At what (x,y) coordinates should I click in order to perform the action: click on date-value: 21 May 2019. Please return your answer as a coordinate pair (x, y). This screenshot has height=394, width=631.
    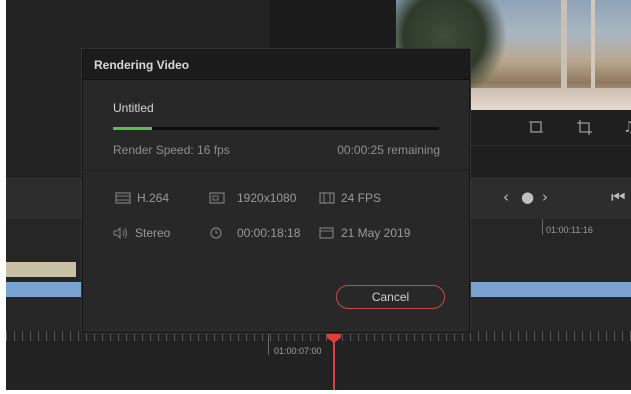
    Looking at the image, I should click on (376, 233).